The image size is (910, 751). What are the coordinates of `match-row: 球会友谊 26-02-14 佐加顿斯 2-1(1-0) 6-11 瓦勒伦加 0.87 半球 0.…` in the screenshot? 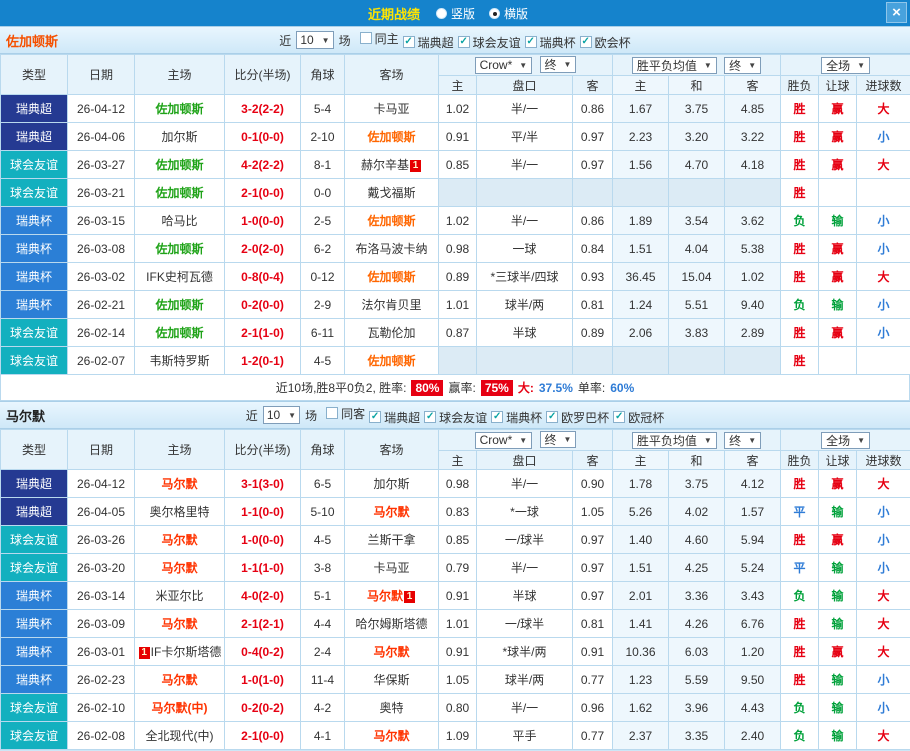 It's located at (455, 332).